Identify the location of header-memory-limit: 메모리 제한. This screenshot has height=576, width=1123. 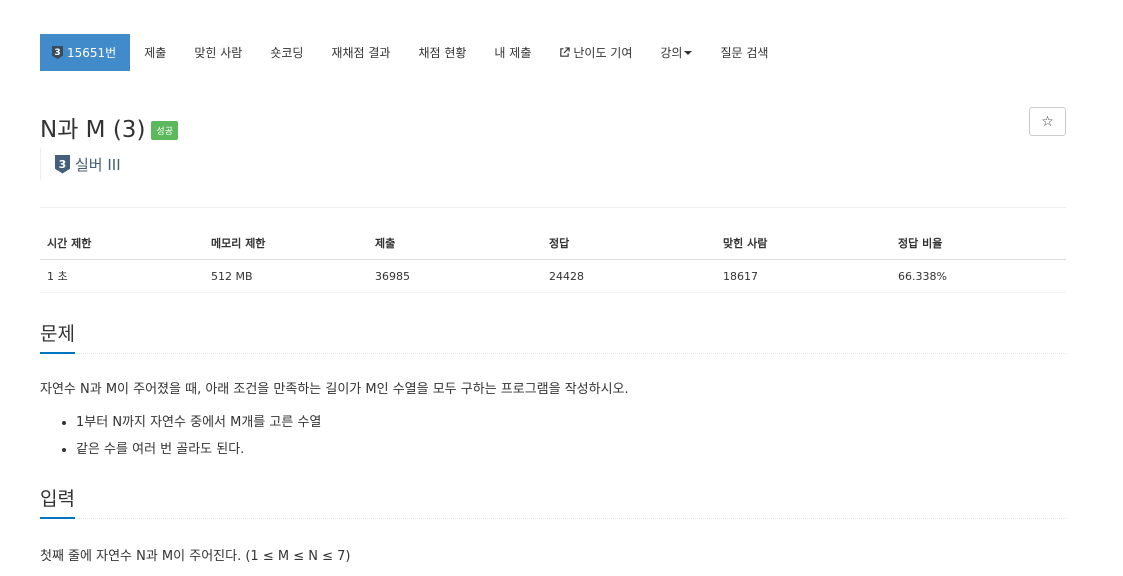
(286, 243).